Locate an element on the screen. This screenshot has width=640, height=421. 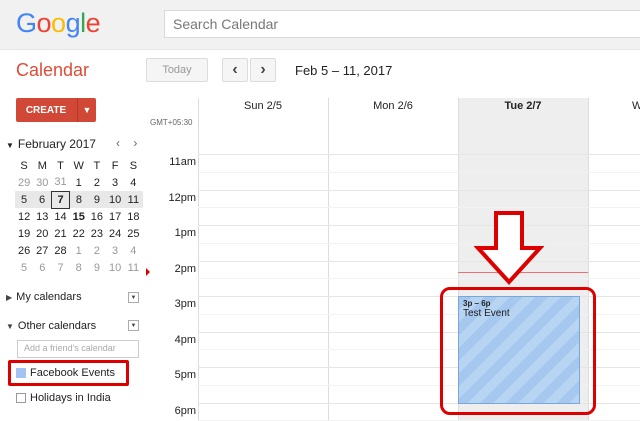
other-calendars-header: ▼ Other calendars is located at coordinates (51, 326).